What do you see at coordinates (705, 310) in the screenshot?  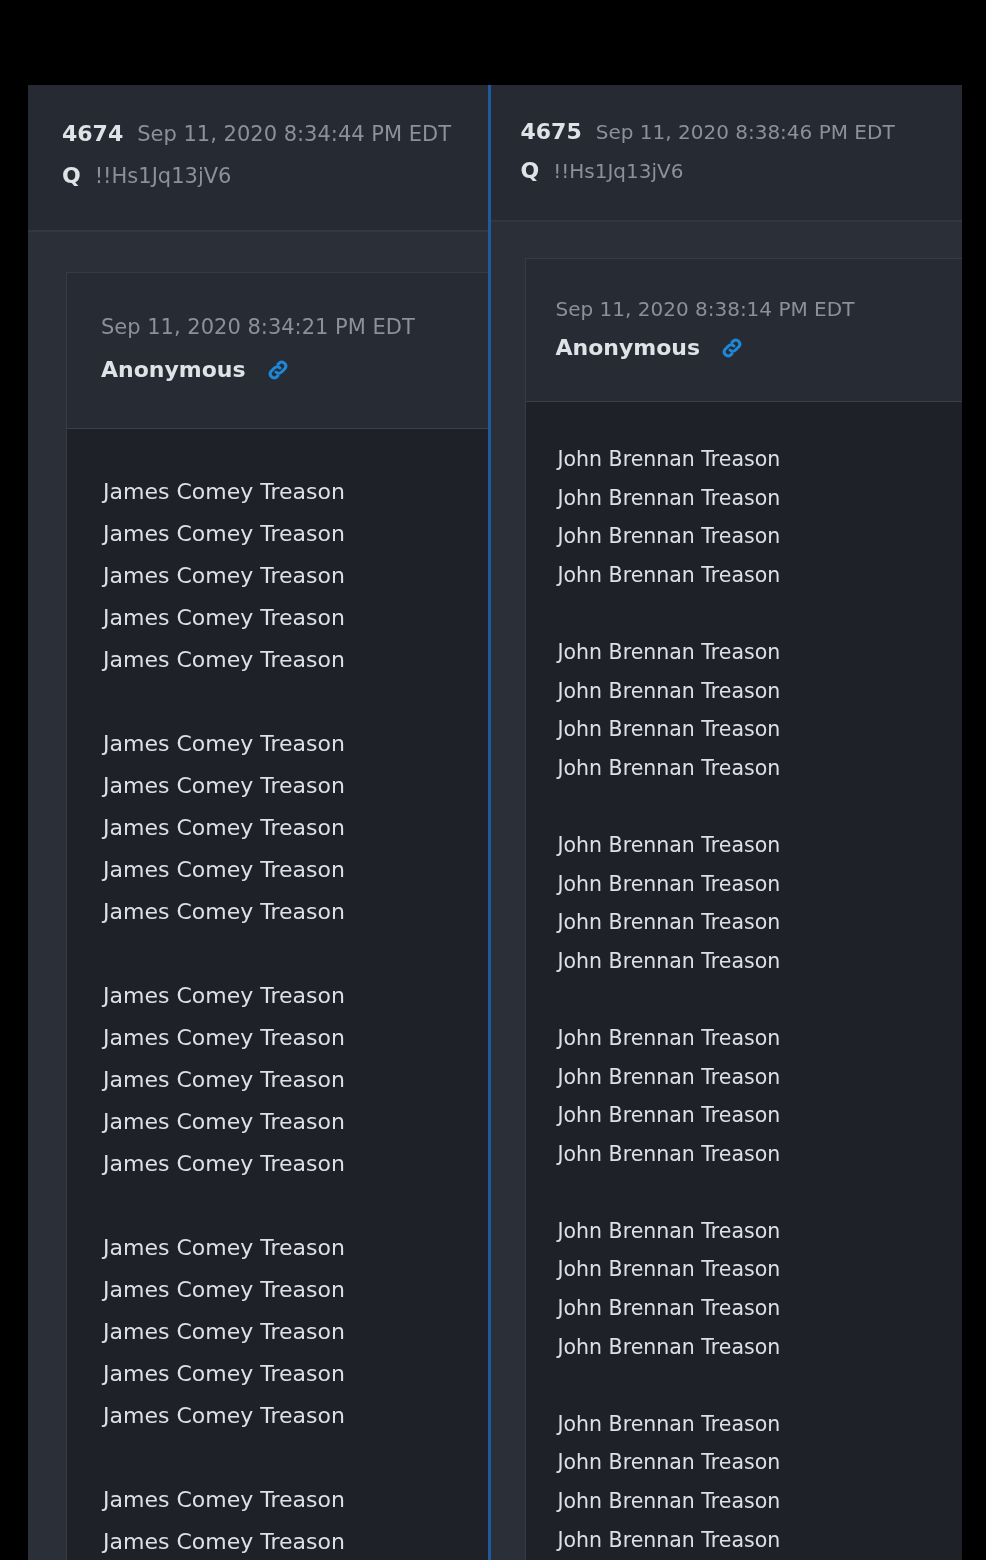 I see `quote-time: Sep 11, 2020 8:38:14 PM EDT` at bounding box center [705, 310].